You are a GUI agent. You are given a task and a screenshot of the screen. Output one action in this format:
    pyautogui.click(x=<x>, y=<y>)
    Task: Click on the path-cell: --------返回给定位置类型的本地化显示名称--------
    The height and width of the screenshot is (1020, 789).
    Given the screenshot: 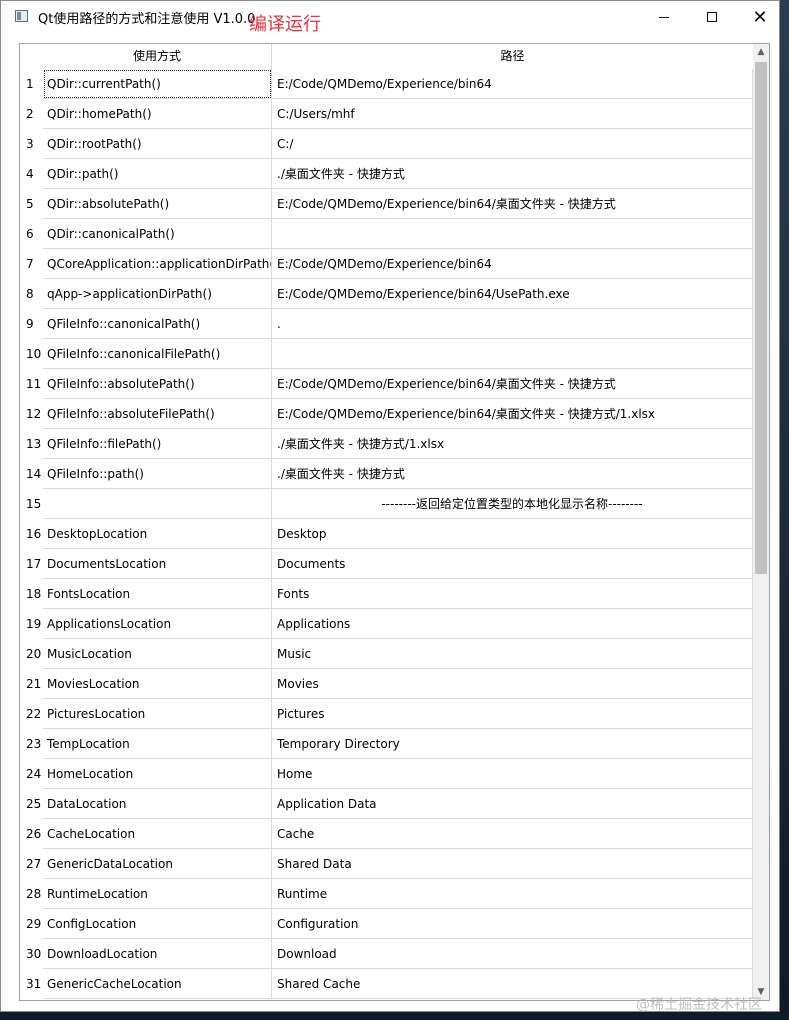 What is the action you would take?
    pyautogui.click(x=512, y=504)
    